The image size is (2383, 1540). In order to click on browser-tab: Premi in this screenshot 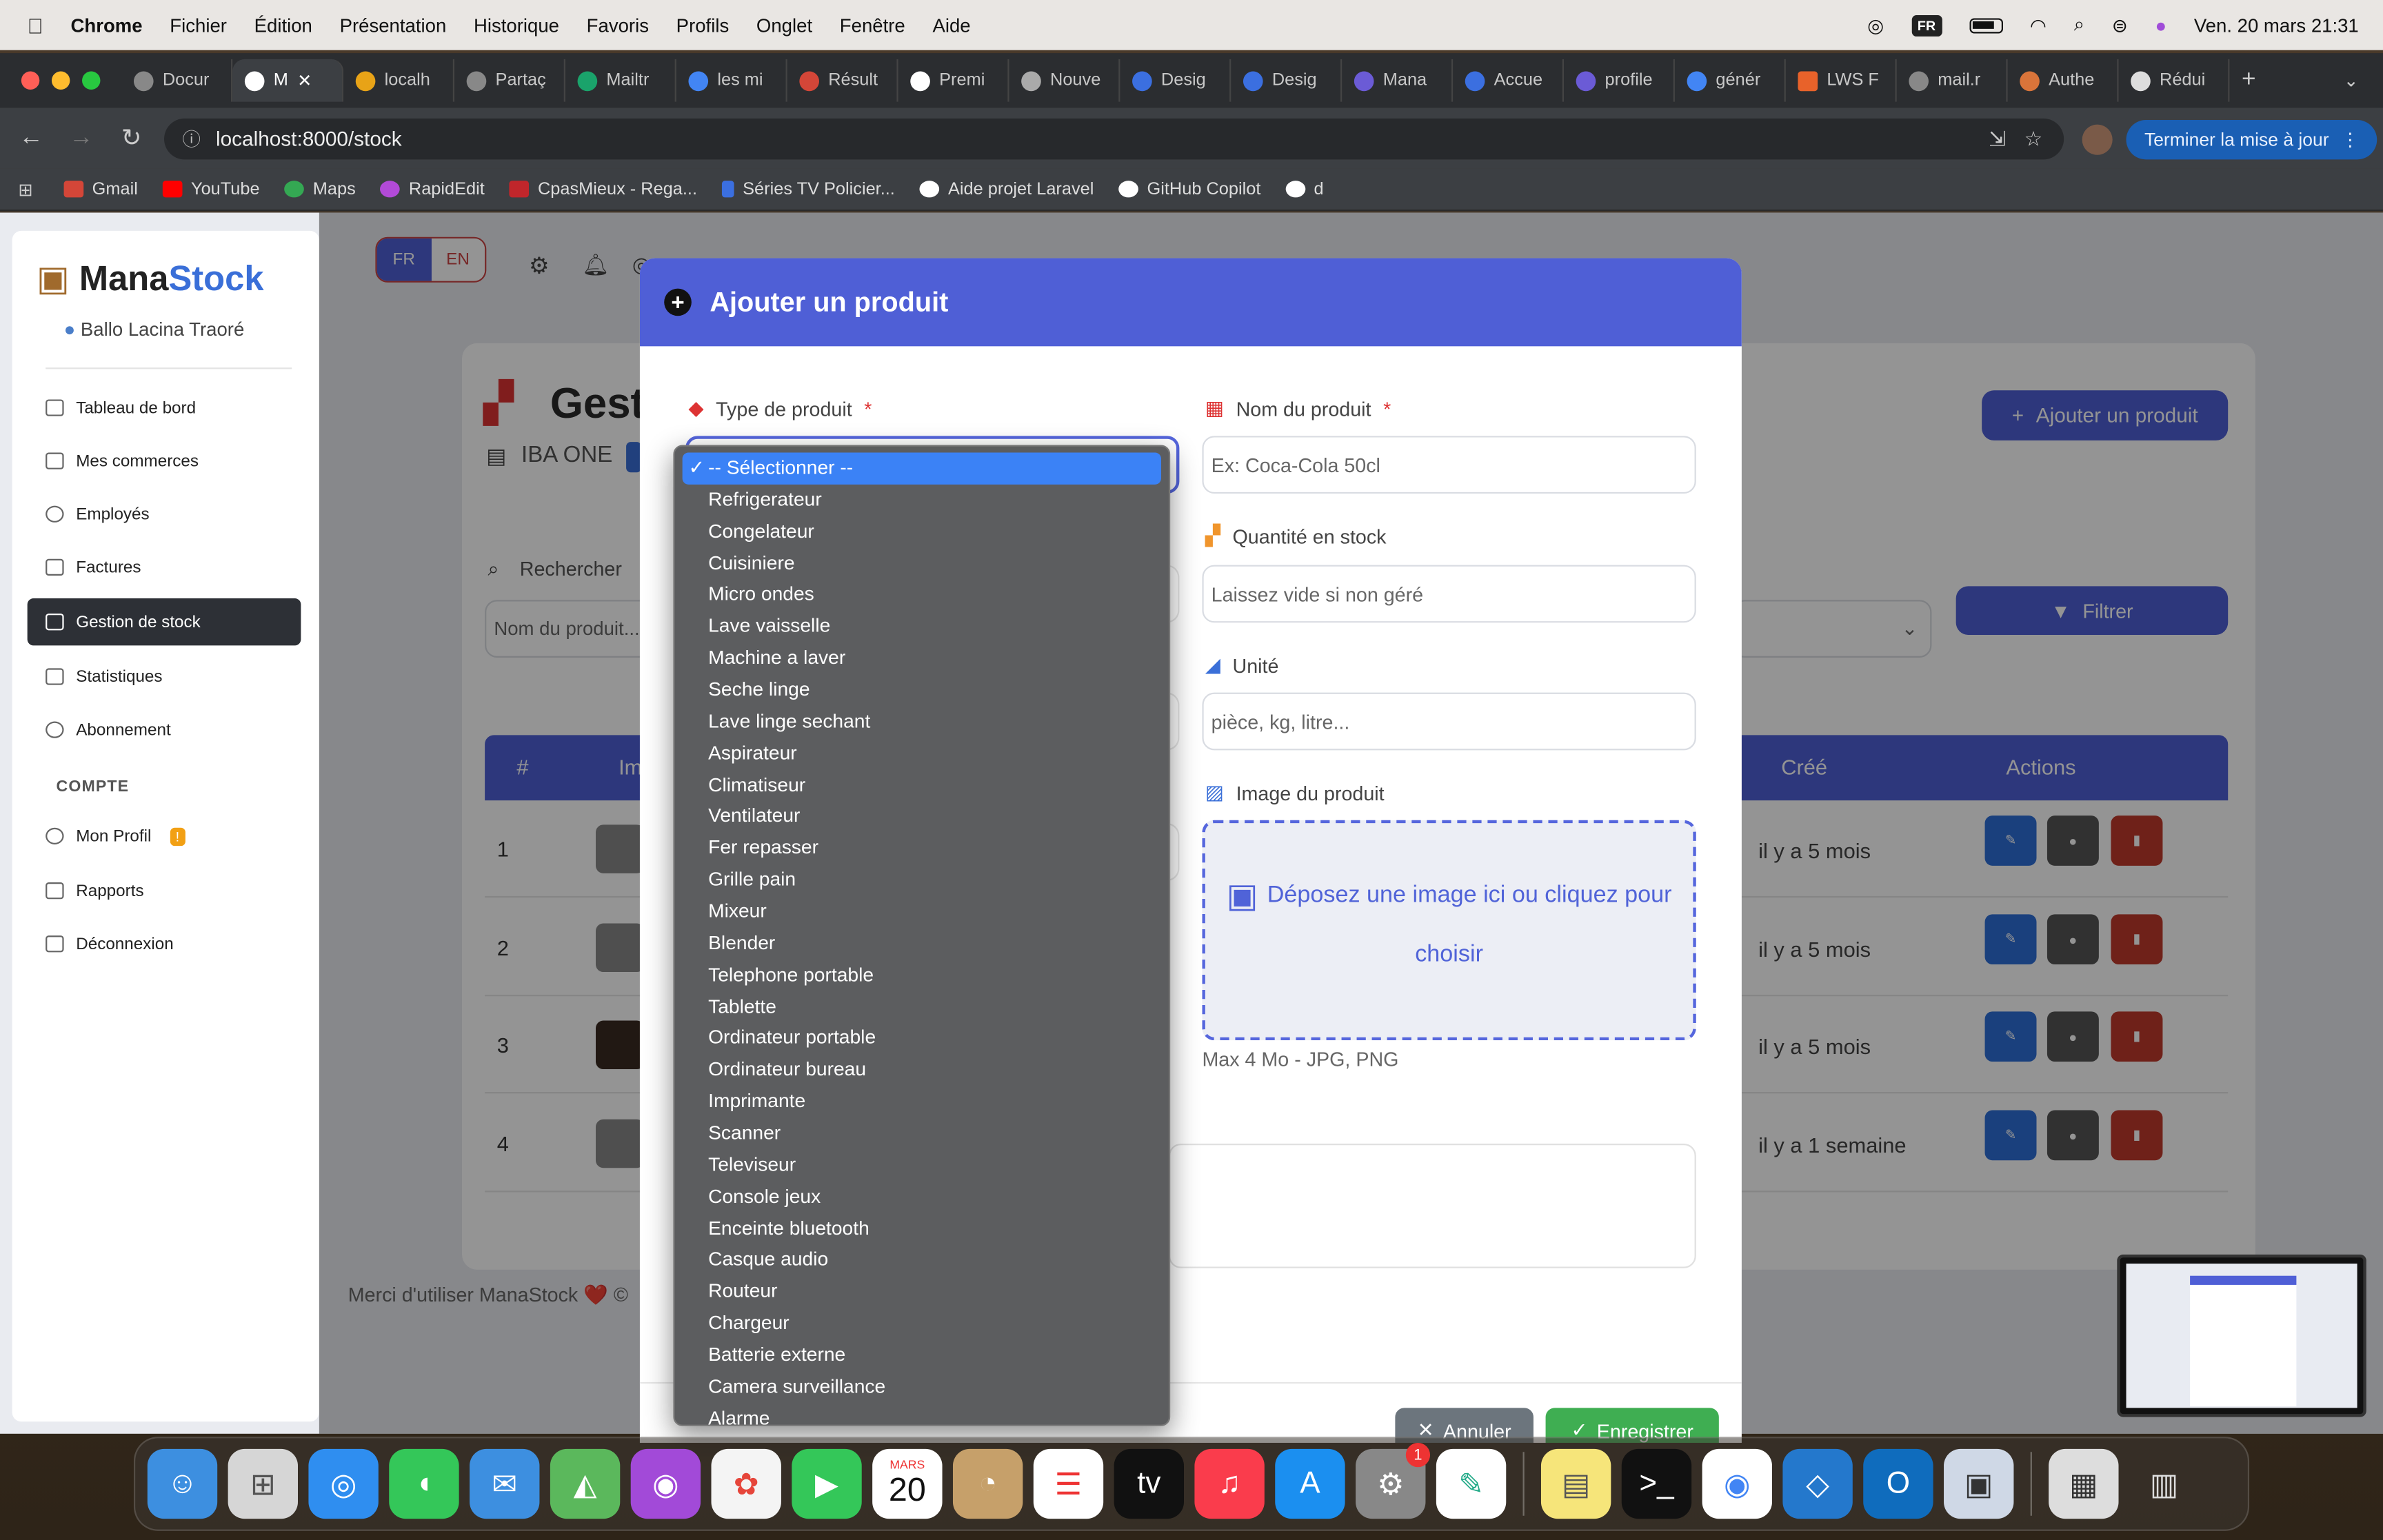, I will do `click(953, 81)`.